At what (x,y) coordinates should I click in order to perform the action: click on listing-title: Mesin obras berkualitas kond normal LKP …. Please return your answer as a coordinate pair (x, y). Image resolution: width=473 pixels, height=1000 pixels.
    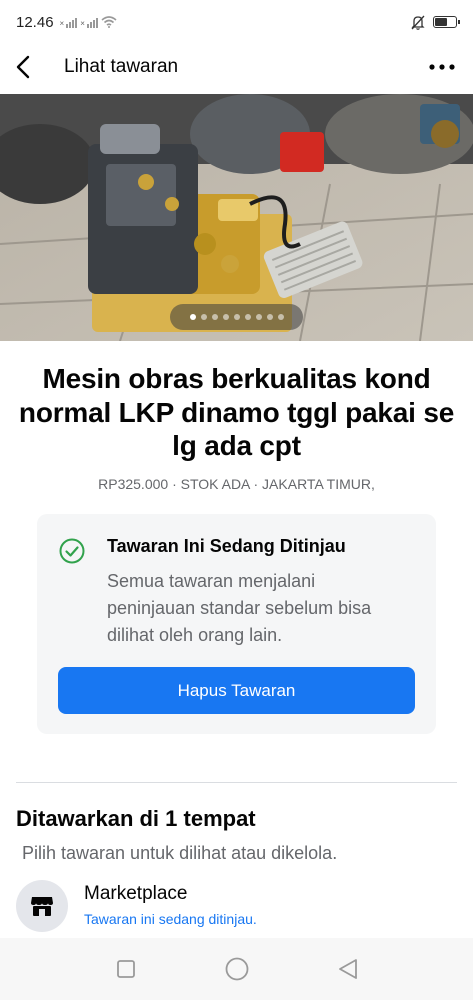
    Looking at the image, I should click on (236, 412).